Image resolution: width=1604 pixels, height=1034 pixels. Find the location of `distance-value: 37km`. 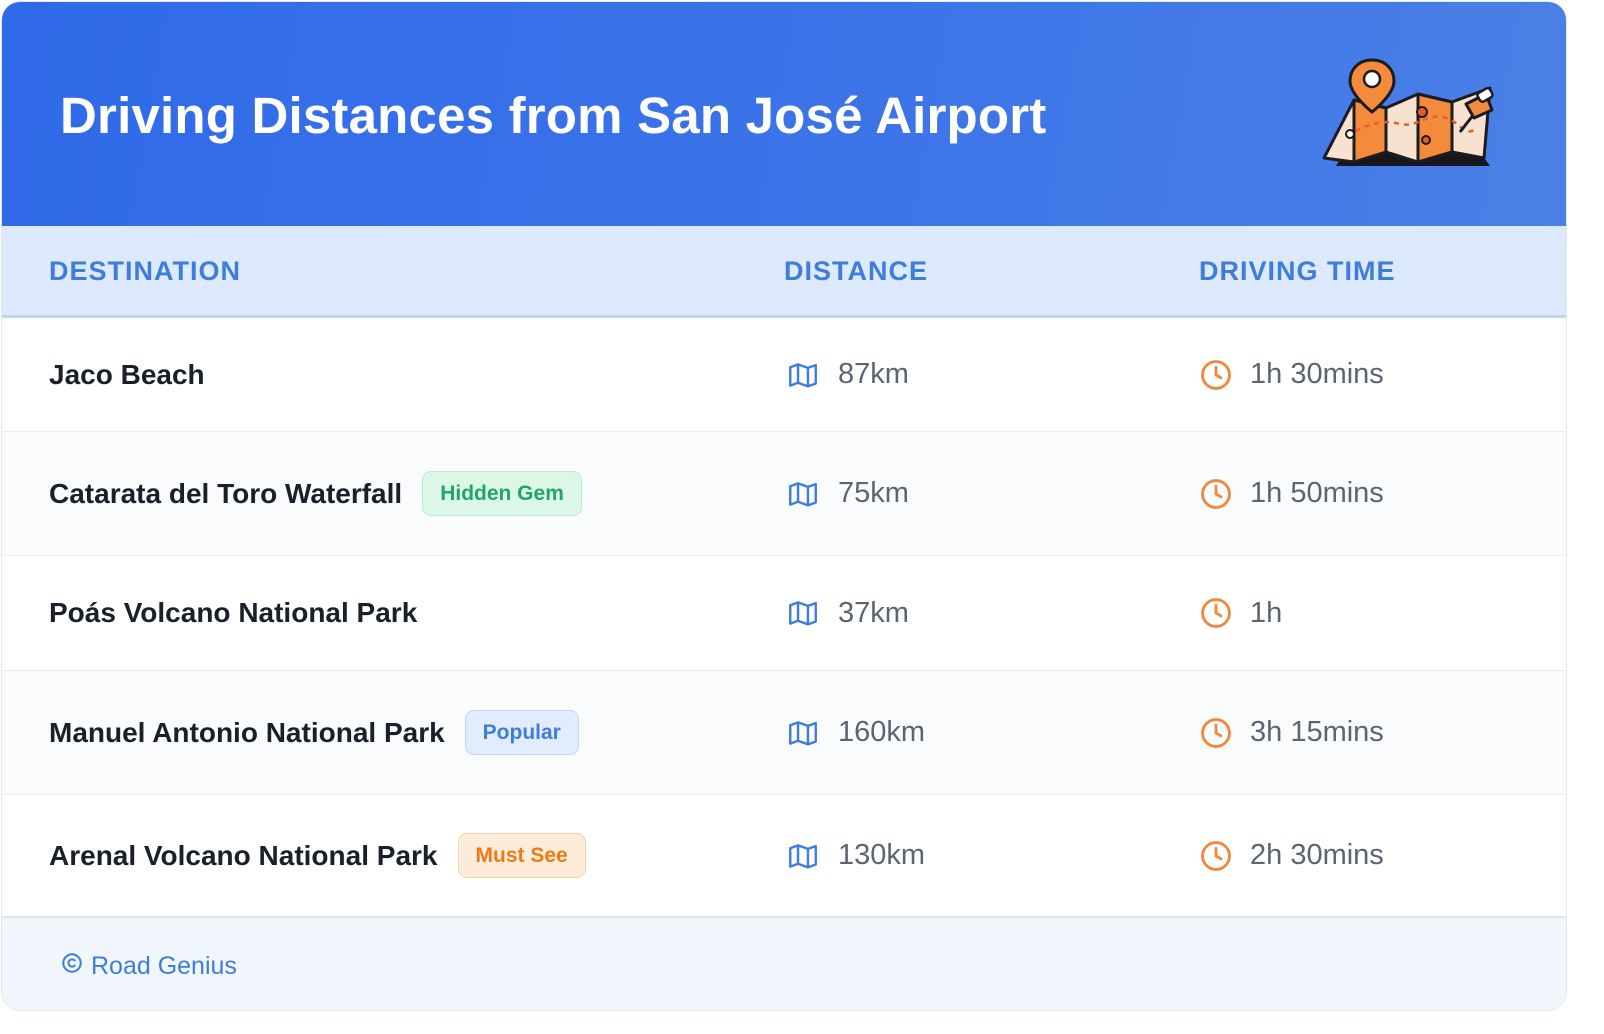

distance-value: 37km is located at coordinates (873, 612).